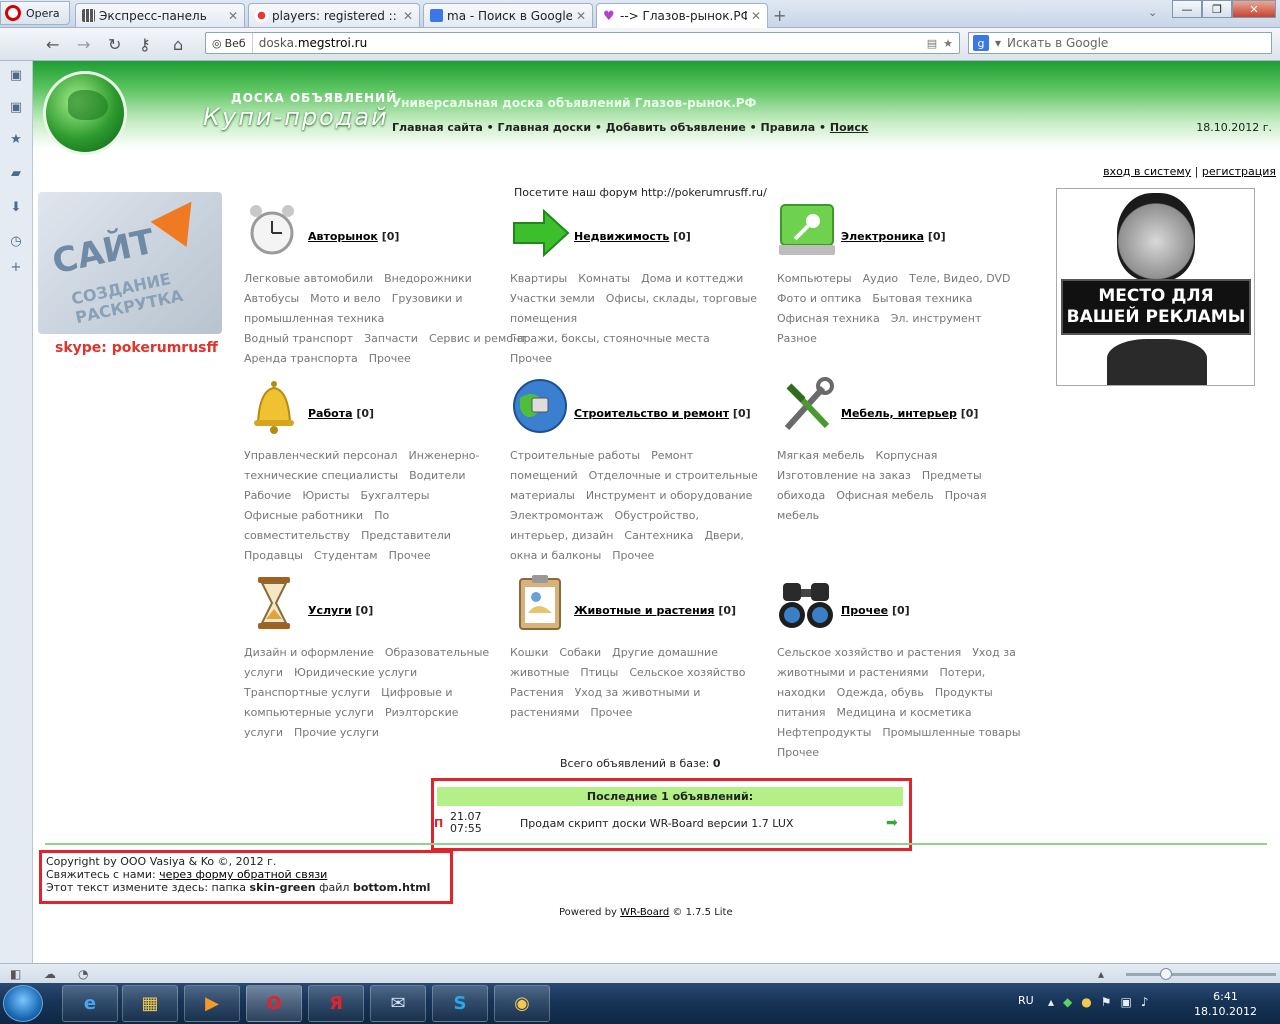 The width and height of the screenshot is (1280, 1024). I want to click on subcategory-link: Фото и оптика, so click(819, 298).